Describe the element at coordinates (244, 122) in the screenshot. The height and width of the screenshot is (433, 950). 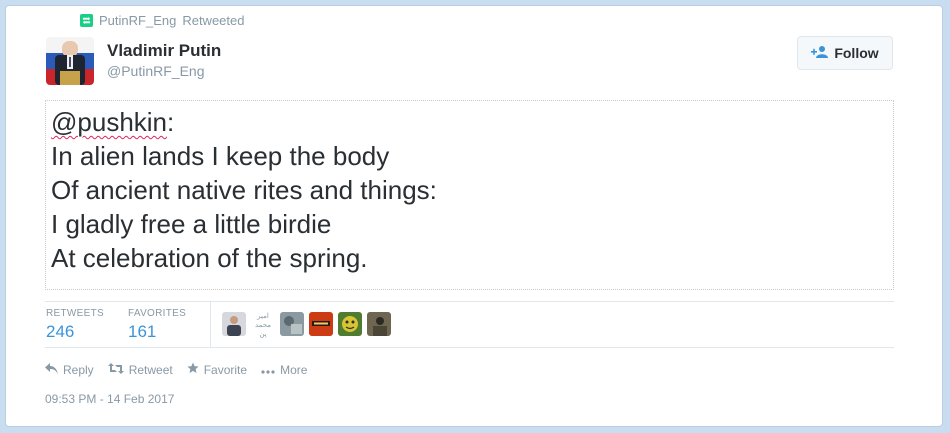
I see `tweet-mention-line: @pushkin:` at that location.